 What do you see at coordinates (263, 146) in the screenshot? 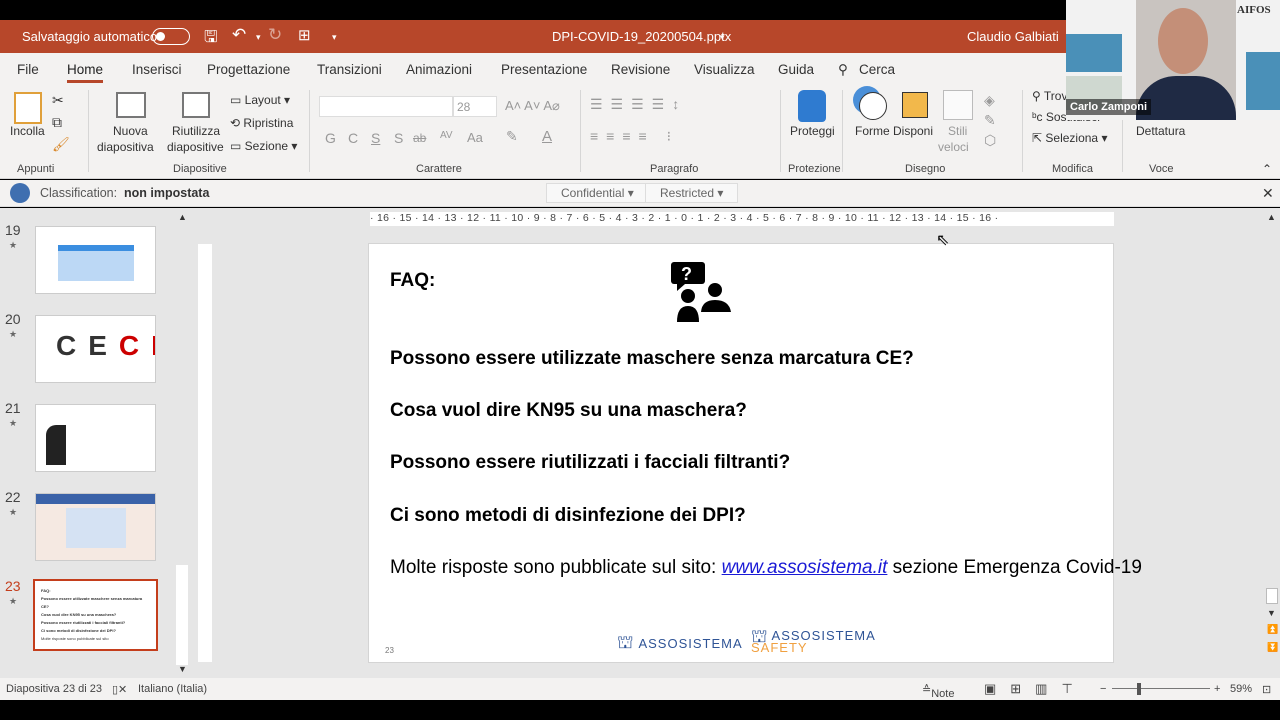
I see `section-button: ▭ Sezione ▾` at bounding box center [263, 146].